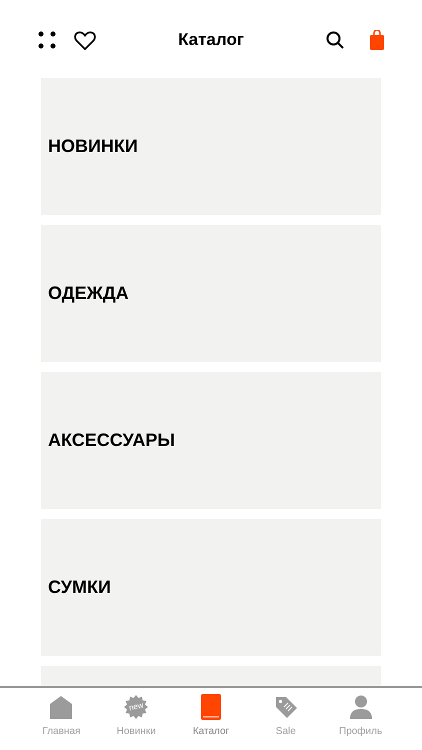  Describe the element at coordinates (136, 722) in the screenshot. I see `tab-bar-item: new Новинки` at that location.